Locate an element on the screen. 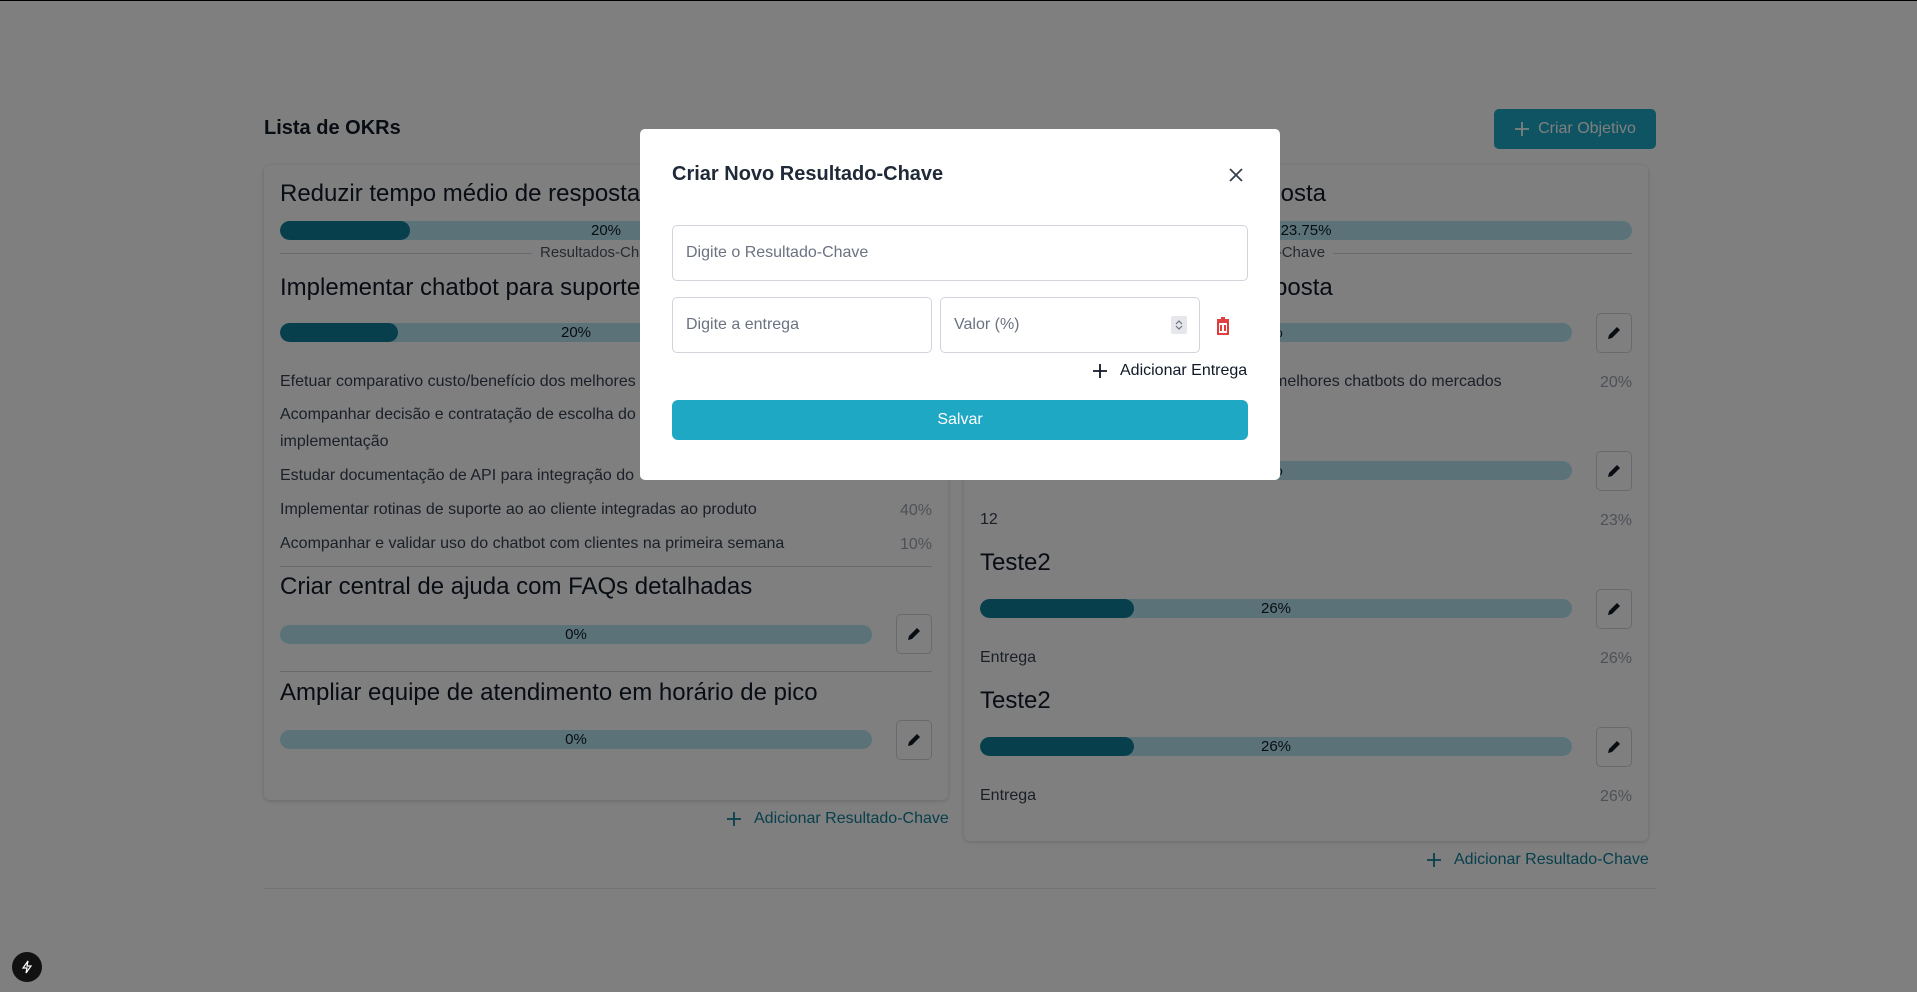 This screenshot has width=1917, height=992. stepper-arrows-icon is located at coordinates (1179, 325).